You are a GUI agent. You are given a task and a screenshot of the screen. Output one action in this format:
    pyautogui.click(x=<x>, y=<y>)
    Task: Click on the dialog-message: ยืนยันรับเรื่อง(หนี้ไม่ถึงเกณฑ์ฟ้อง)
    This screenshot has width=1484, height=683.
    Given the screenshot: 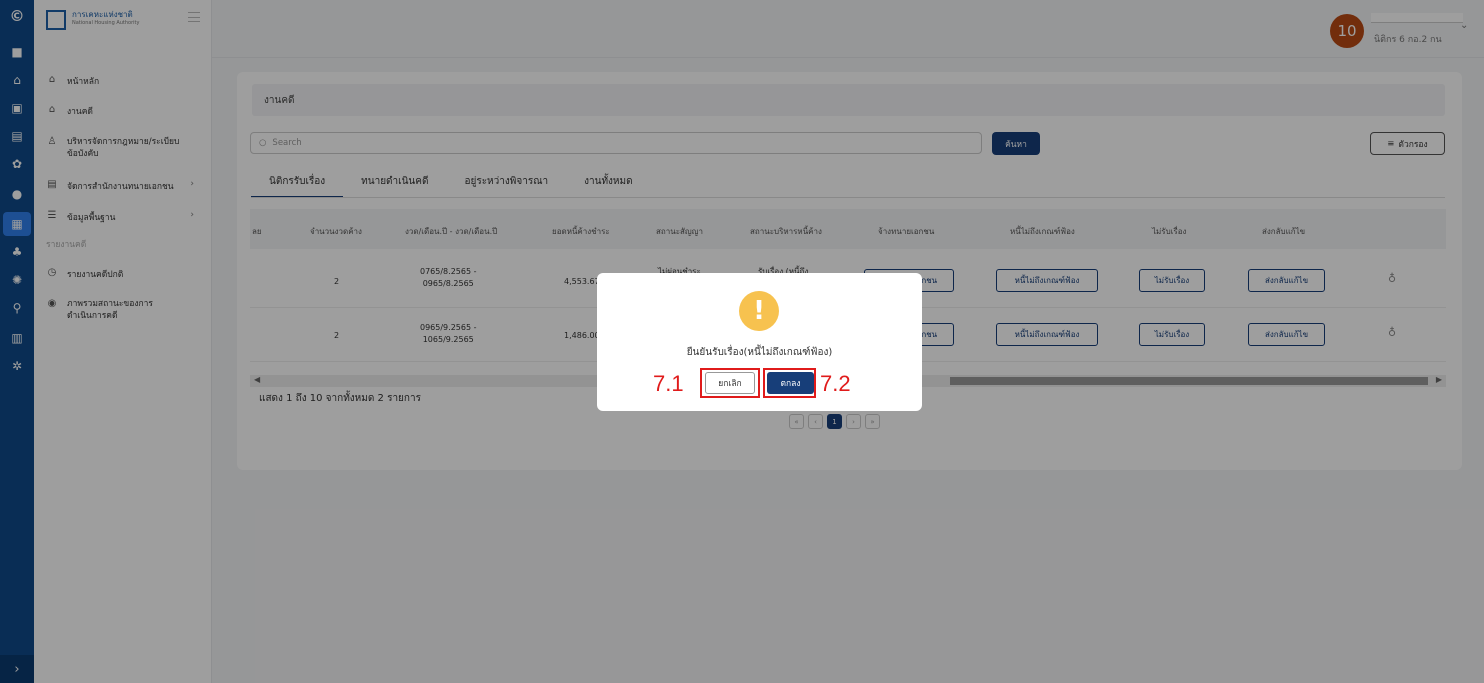 What is the action you would take?
    pyautogui.click(x=759, y=352)
    